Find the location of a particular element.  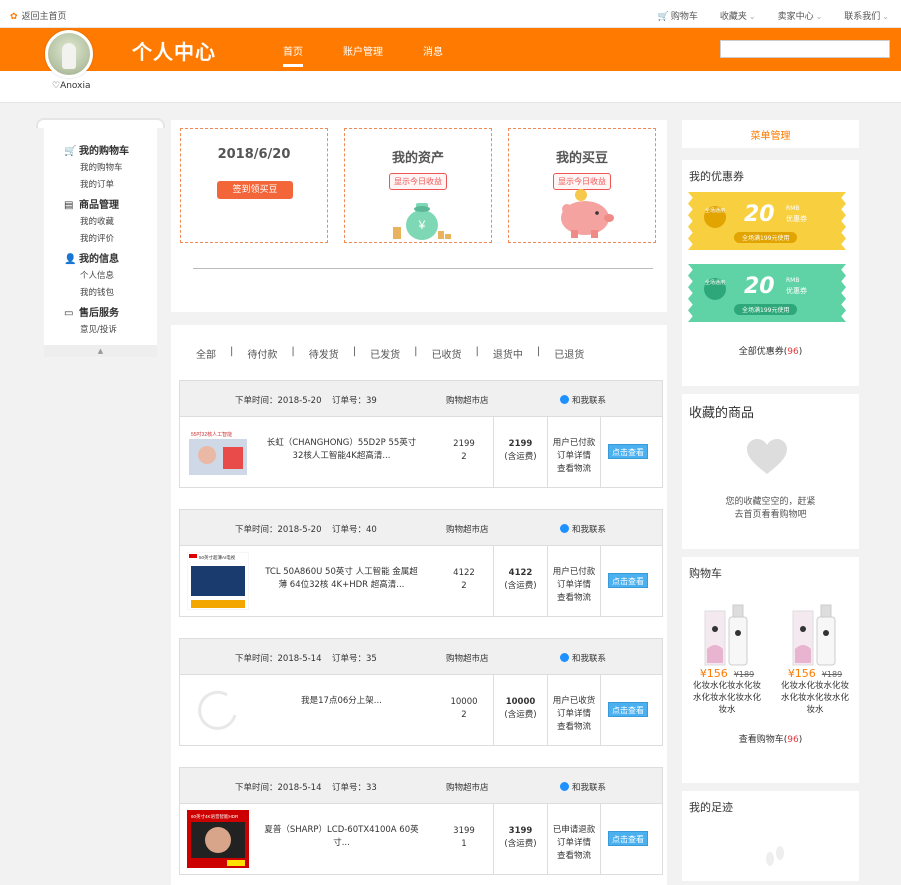

nav-tab-0: 首页 is located at coordinates (293, 55).